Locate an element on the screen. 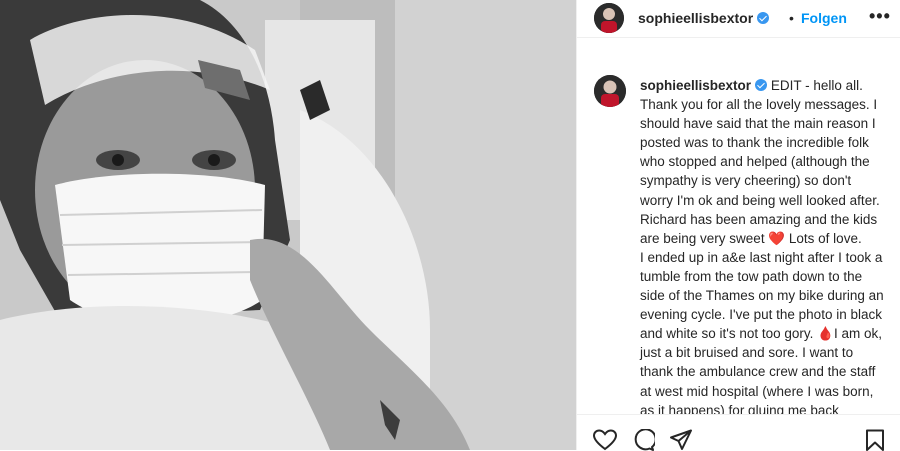  caption-username-text: sophieellisbextor is located at coordinates (695, 85).